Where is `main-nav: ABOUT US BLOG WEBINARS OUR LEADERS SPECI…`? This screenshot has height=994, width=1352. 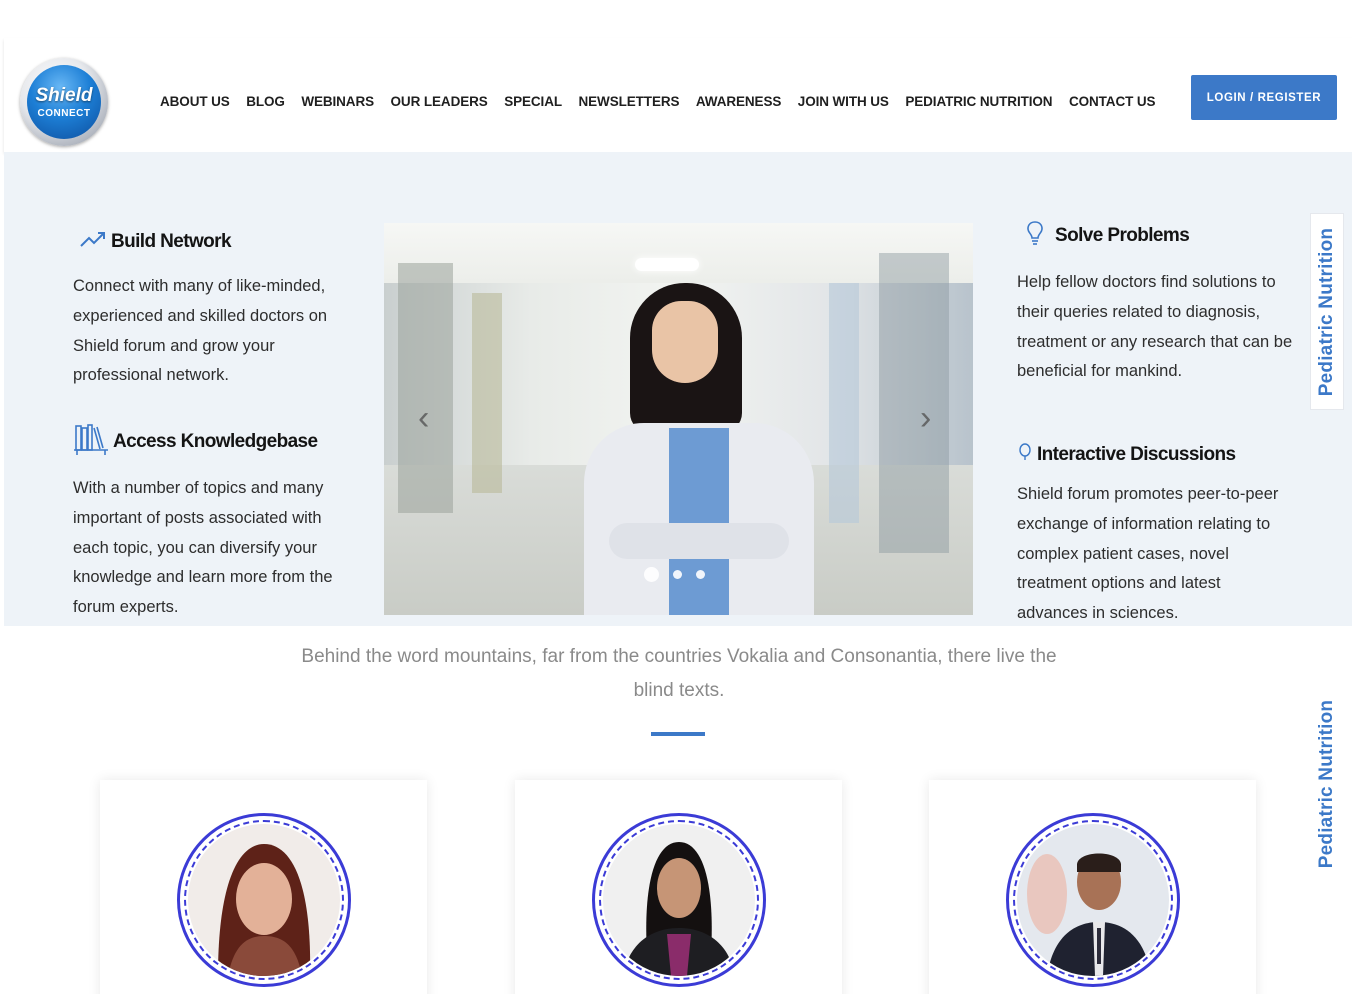
main-nav: ABOUT US BLOG WEBINARS OUR LEADERS SPECI… is located at coordinates (666, 101).